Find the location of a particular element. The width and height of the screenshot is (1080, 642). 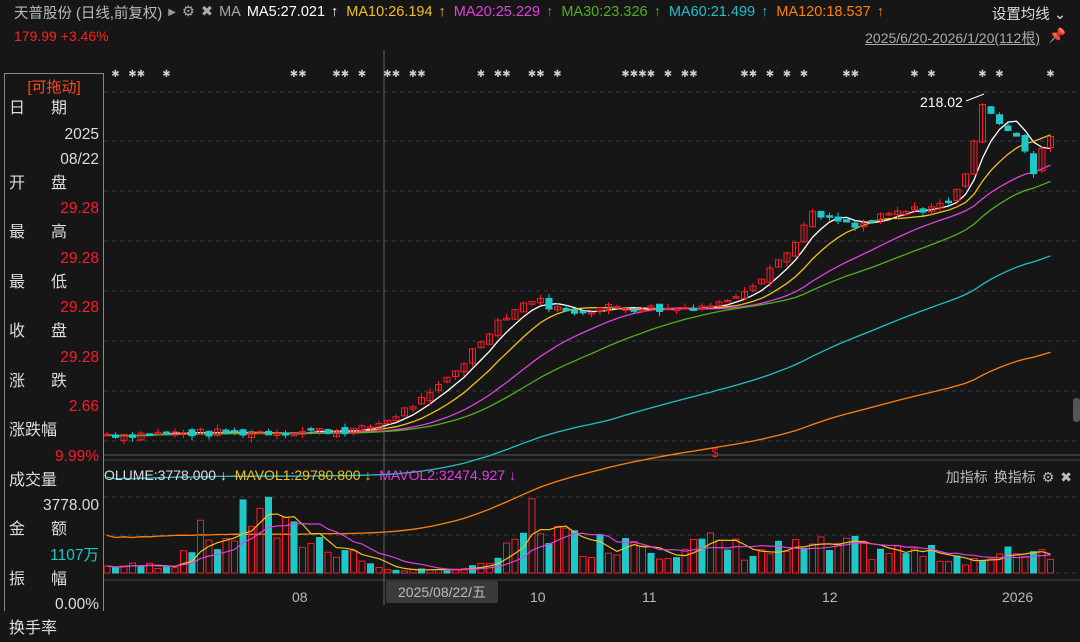

close-icon: ✖ is located at coordinates (1066, 477).